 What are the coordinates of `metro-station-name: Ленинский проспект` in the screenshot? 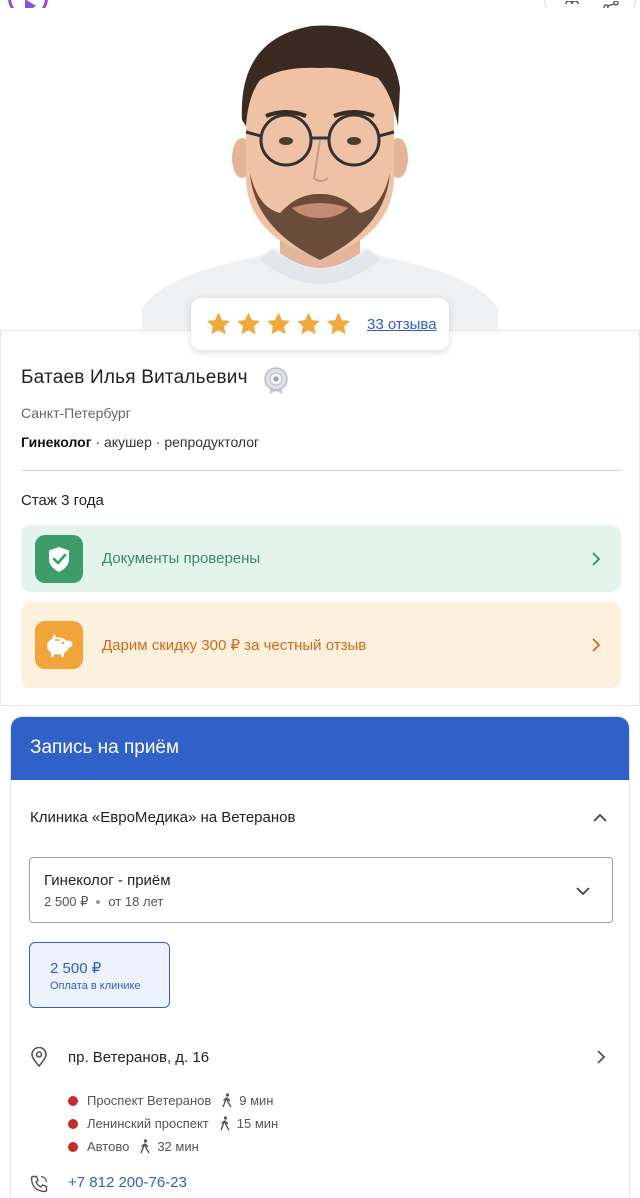 It's located at (148, 1123).